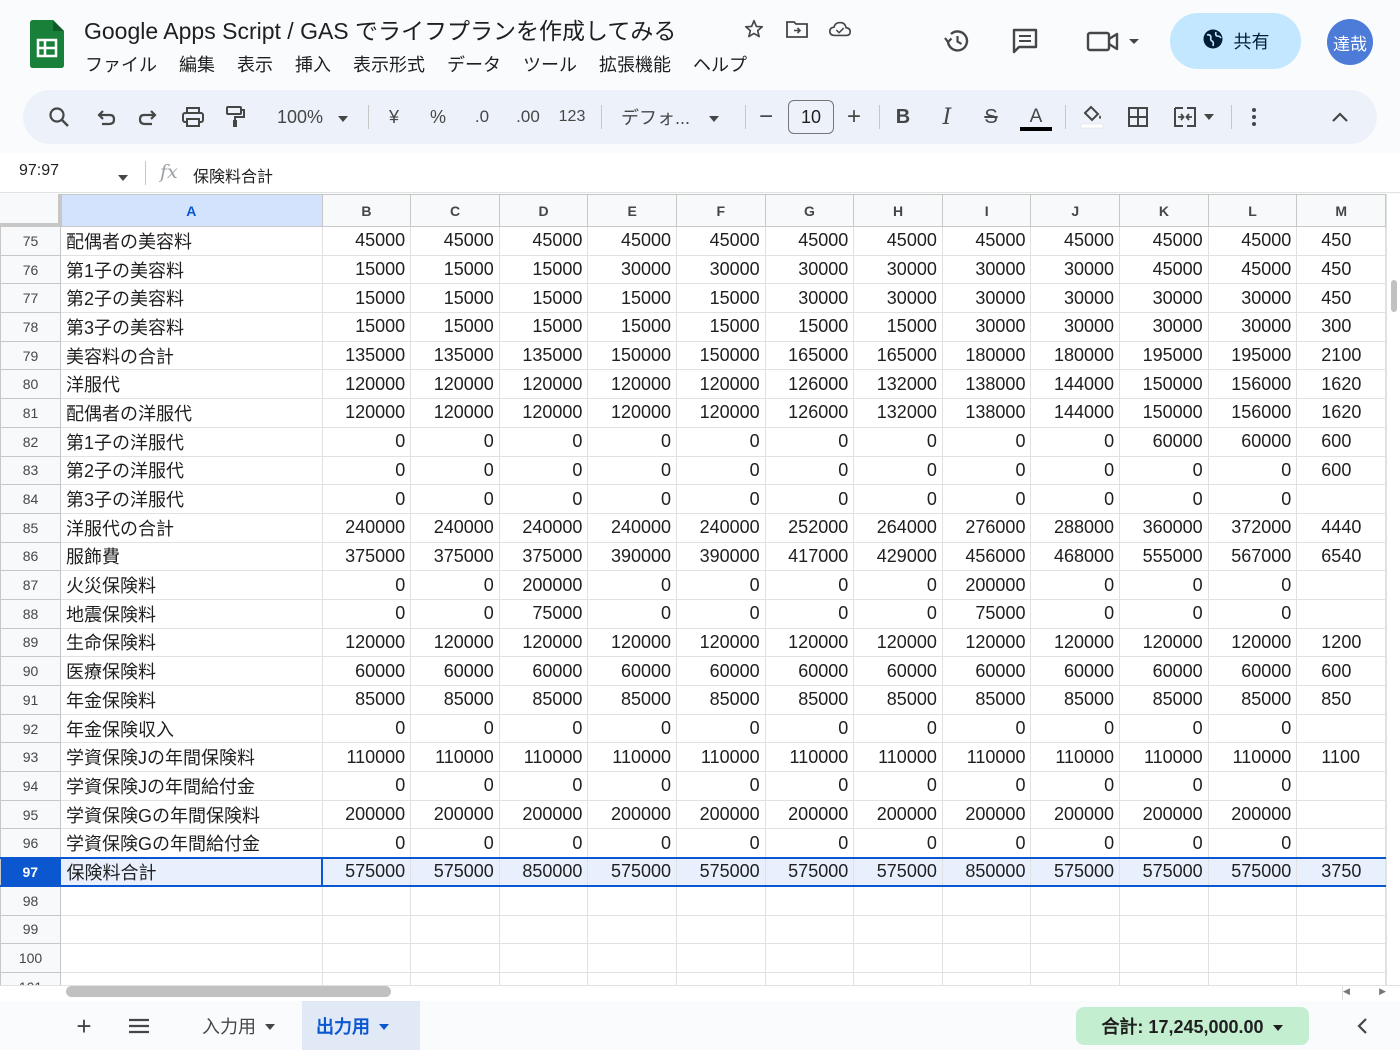  I want to click on cell-value: 1620, so click(1341, 384).